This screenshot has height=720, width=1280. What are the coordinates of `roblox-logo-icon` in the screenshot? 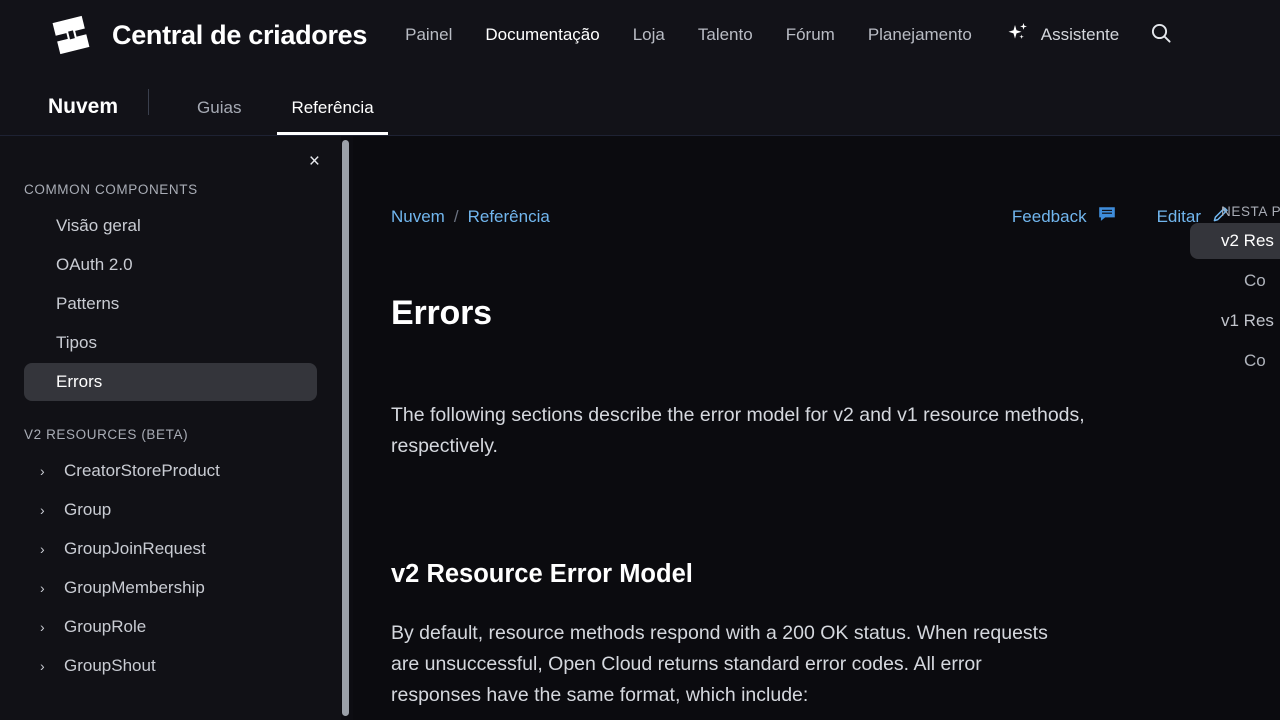 It's located at (71, 35).